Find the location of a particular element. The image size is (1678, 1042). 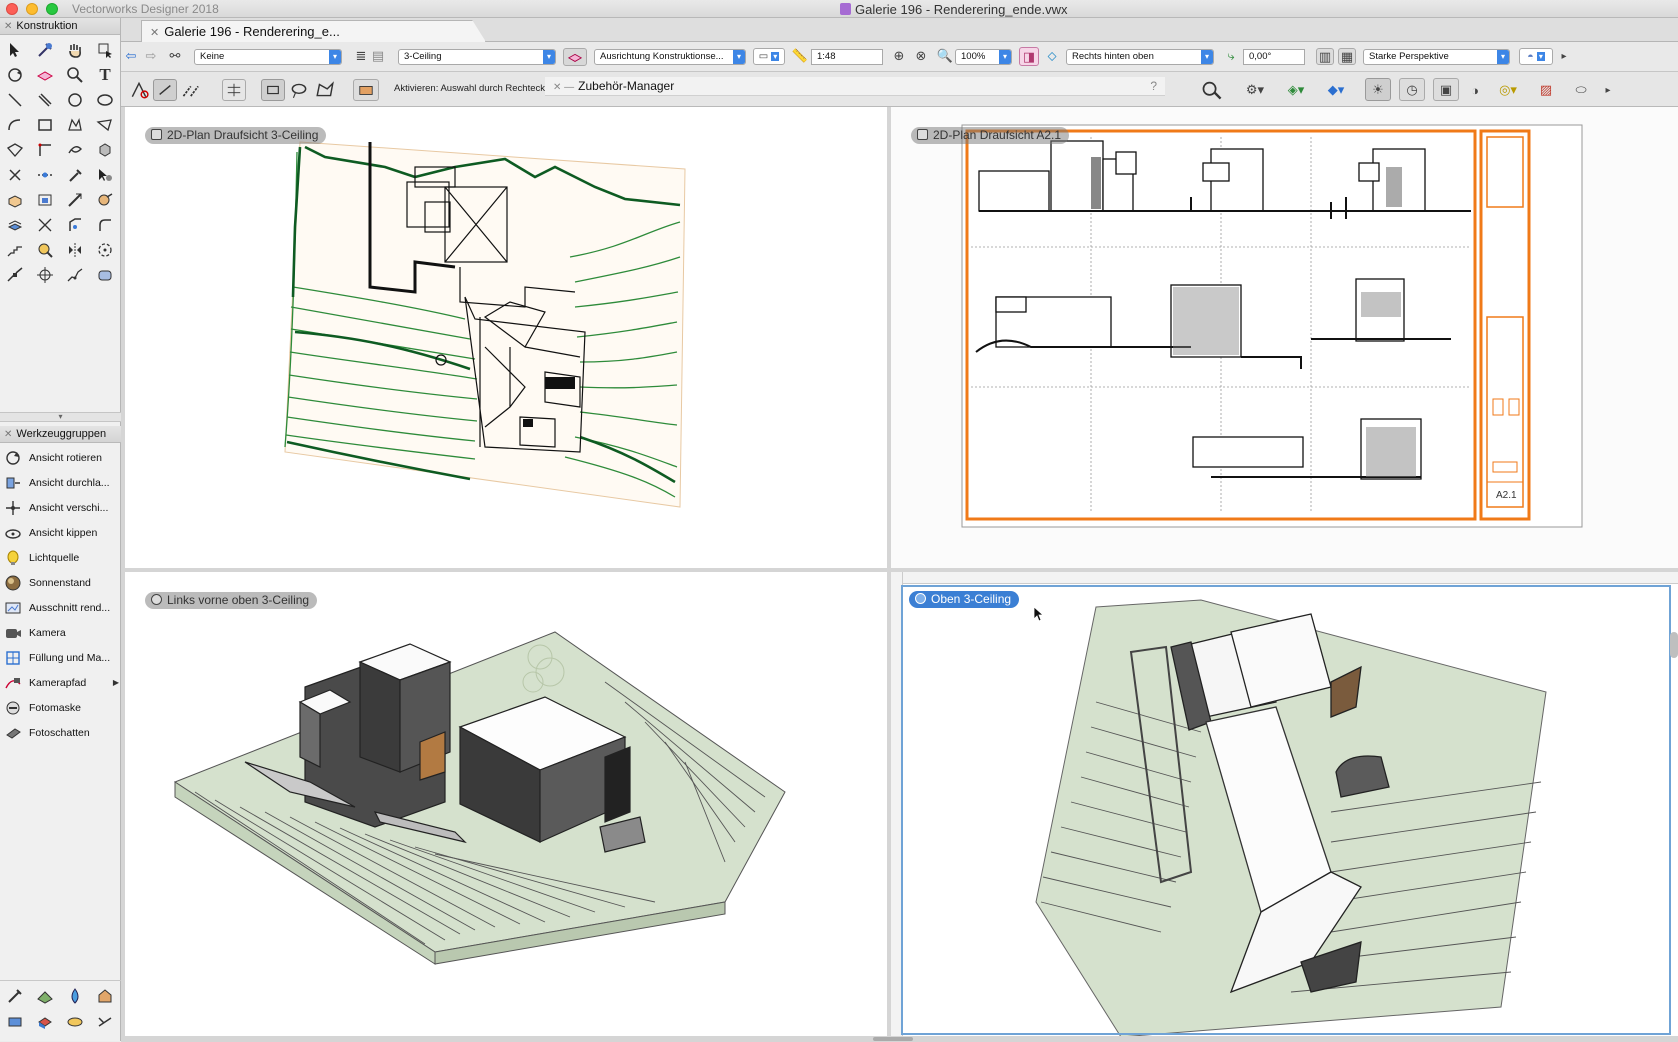

layer-visibility-icon: ▥ is located at coordinates (1325, 56).